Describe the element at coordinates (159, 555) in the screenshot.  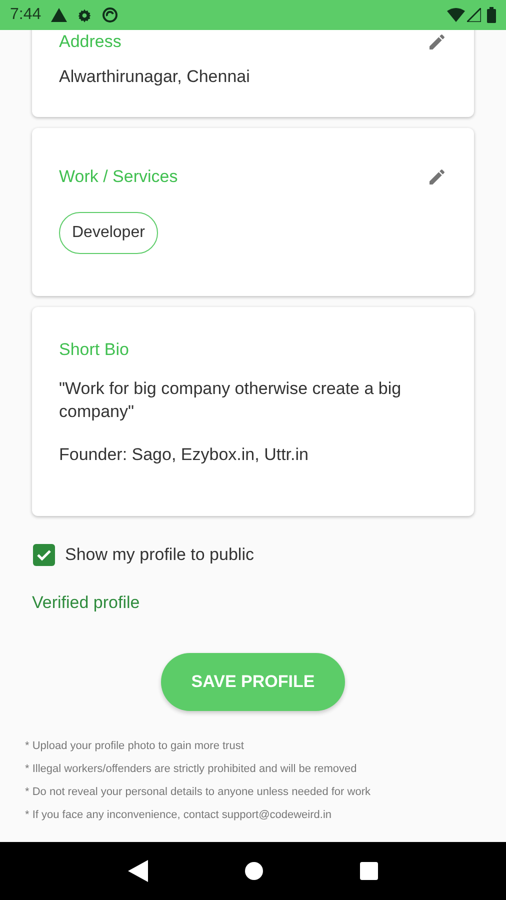
I see `checkbox-label: Show my profile to public` at that location.